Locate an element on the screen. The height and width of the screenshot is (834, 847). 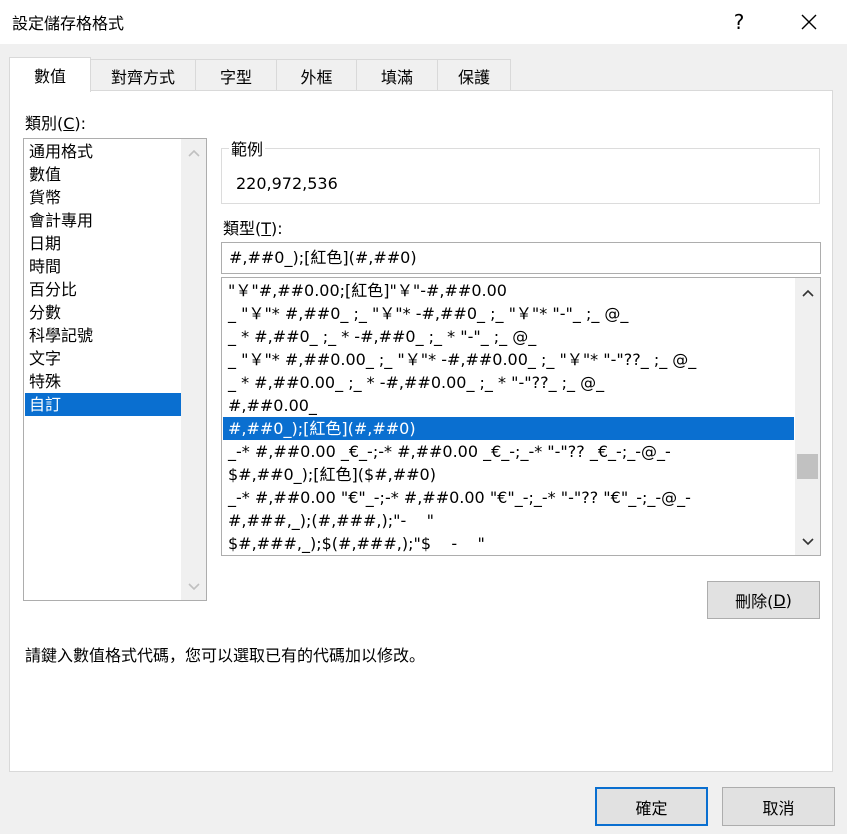
delete-button: 刪除(D) is located at coordinates (763, 600).